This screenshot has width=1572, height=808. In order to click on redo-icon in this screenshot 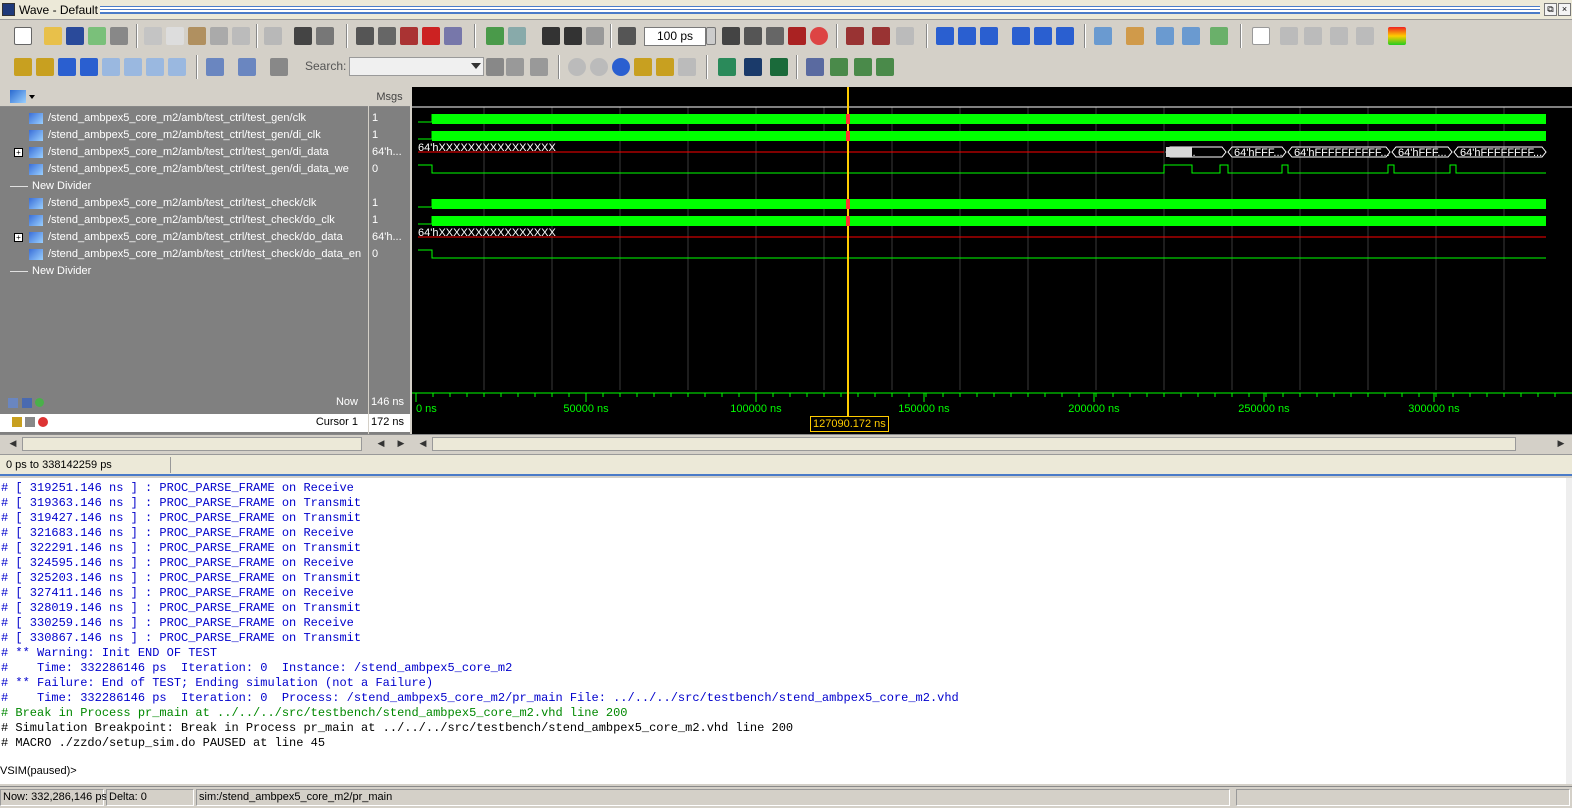, I will do `click(241, 36)`.